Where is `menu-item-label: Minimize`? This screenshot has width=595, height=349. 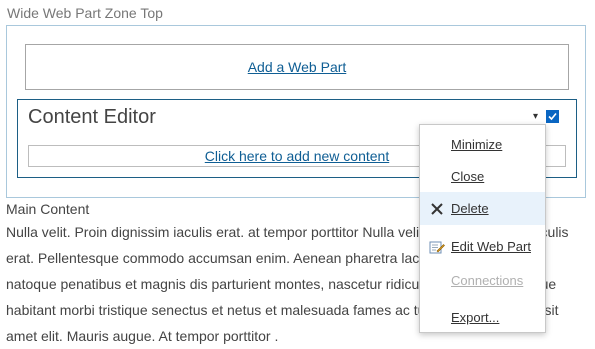
menu-item-label: Minimize is located at coordinates (477, 144).